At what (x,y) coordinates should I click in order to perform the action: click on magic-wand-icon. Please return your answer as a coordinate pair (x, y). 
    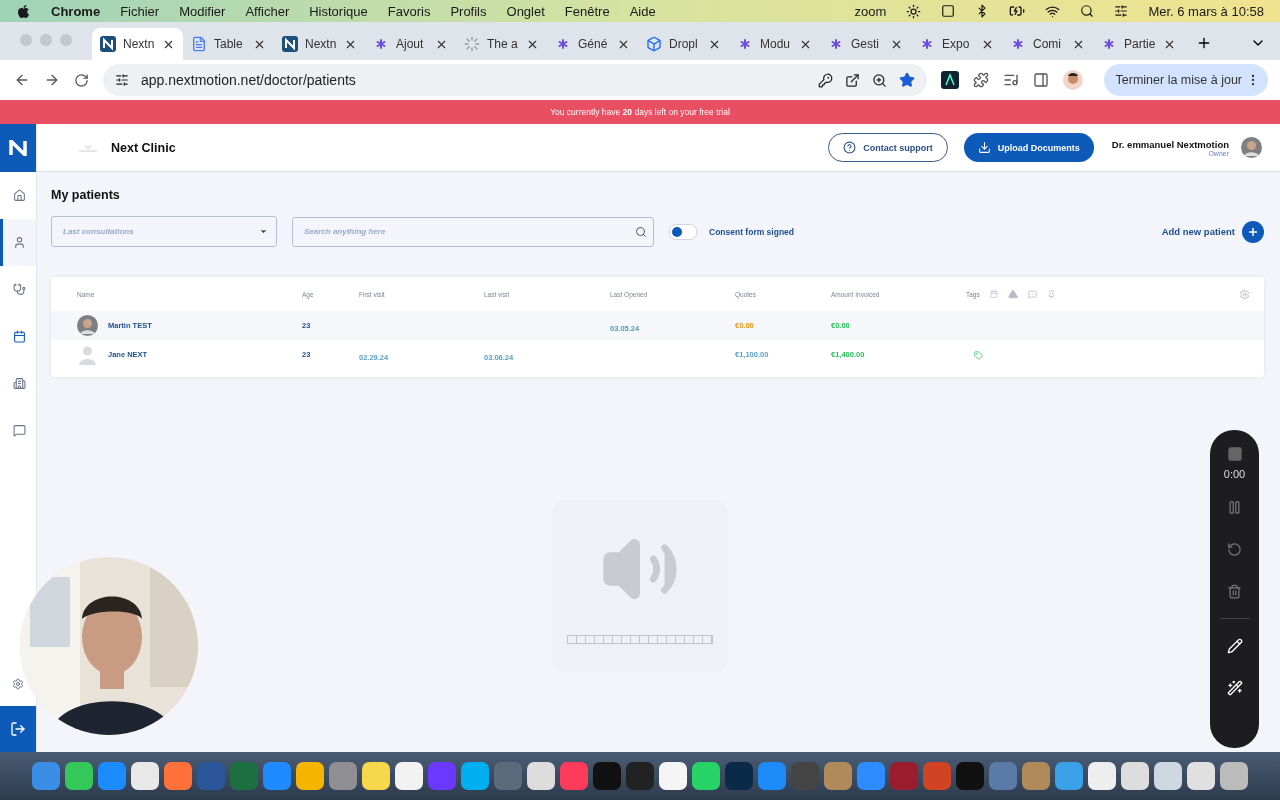
    Looking at the image, I should click on (1234, 688).